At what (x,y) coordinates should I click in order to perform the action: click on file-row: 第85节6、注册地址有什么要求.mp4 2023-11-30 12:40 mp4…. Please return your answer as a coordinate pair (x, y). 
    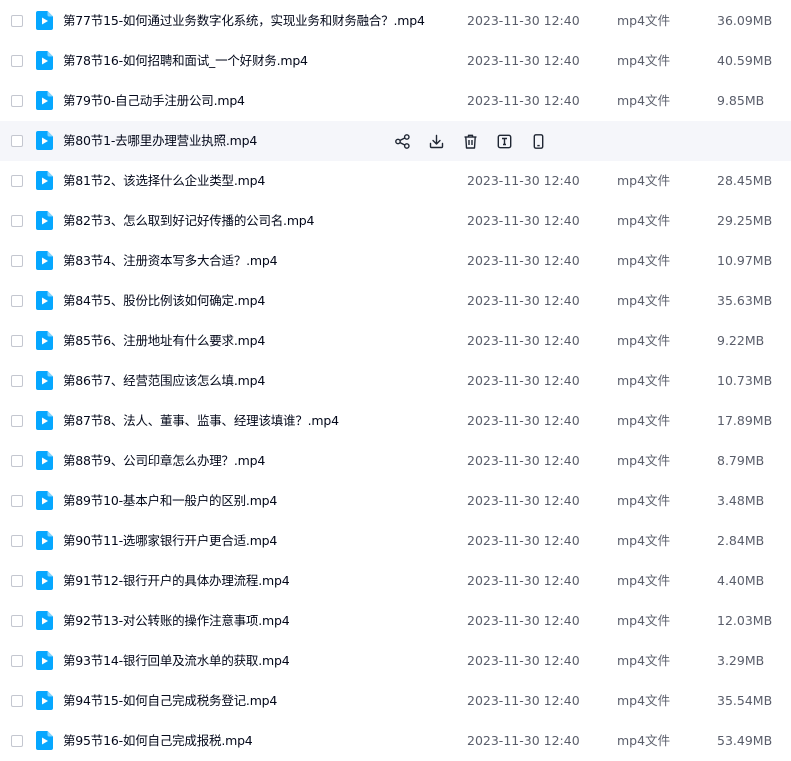
    Looking at the image, I should click on (395, 341).